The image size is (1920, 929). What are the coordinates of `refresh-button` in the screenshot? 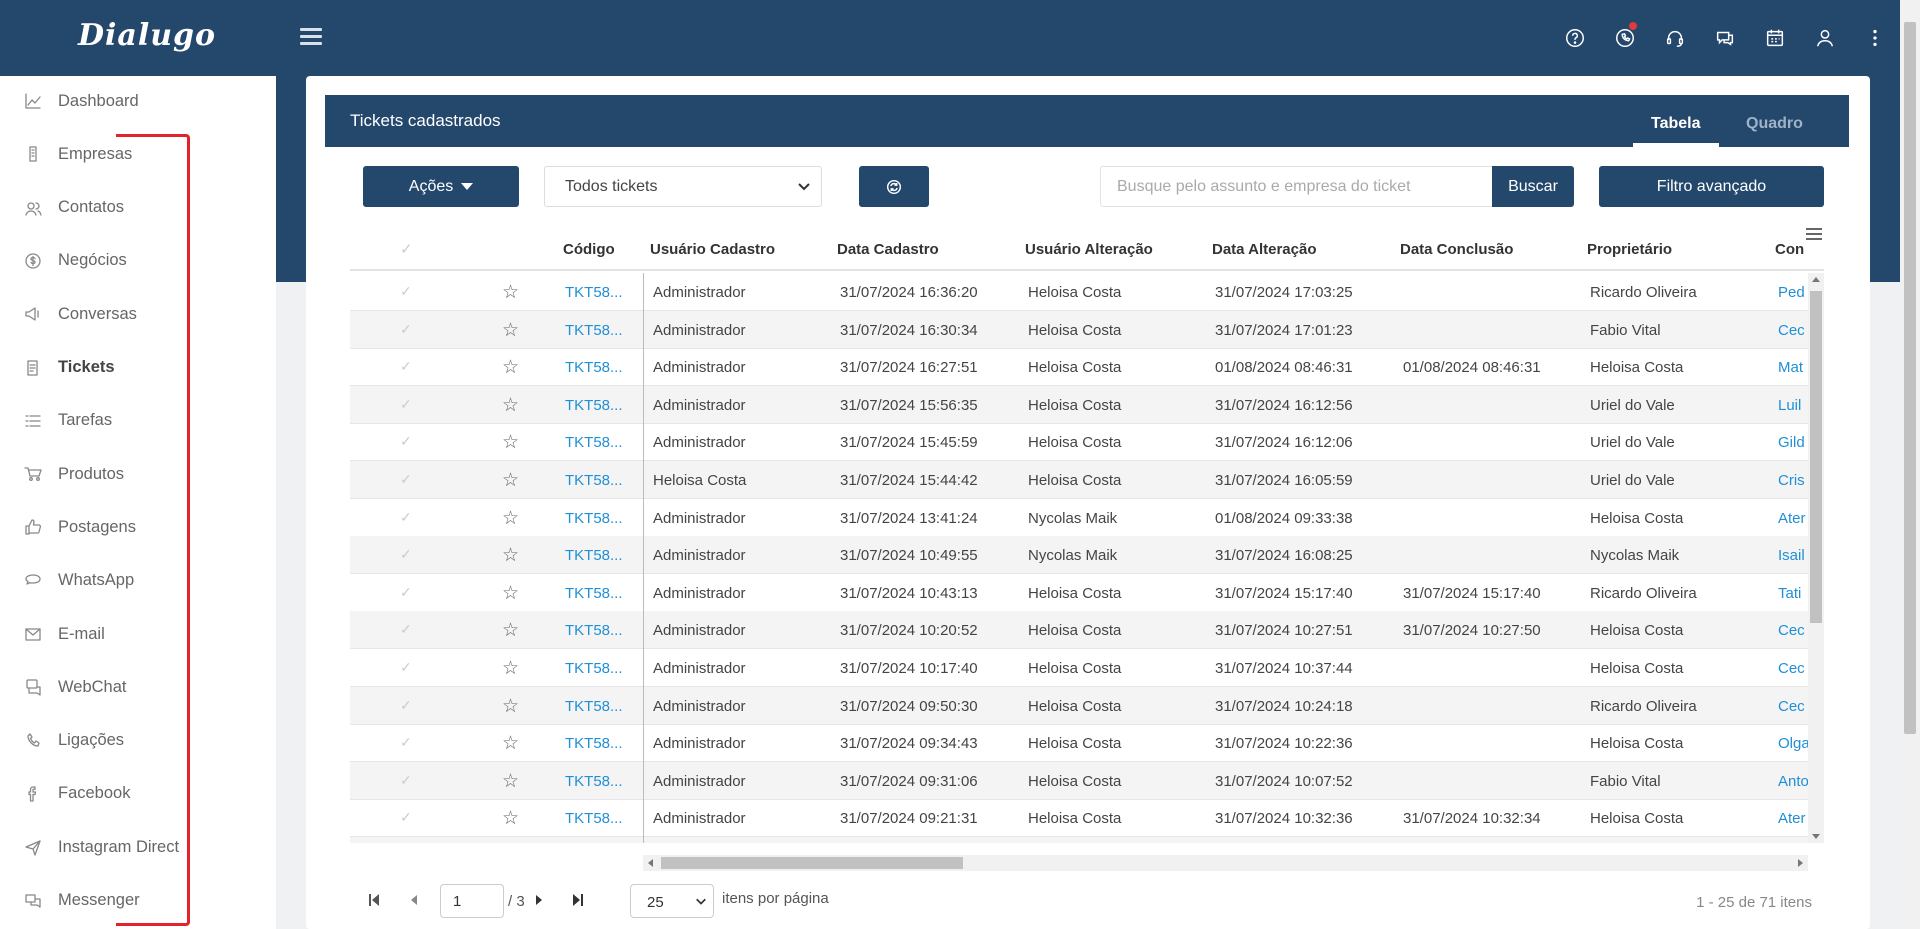 It's located at (894, 186).